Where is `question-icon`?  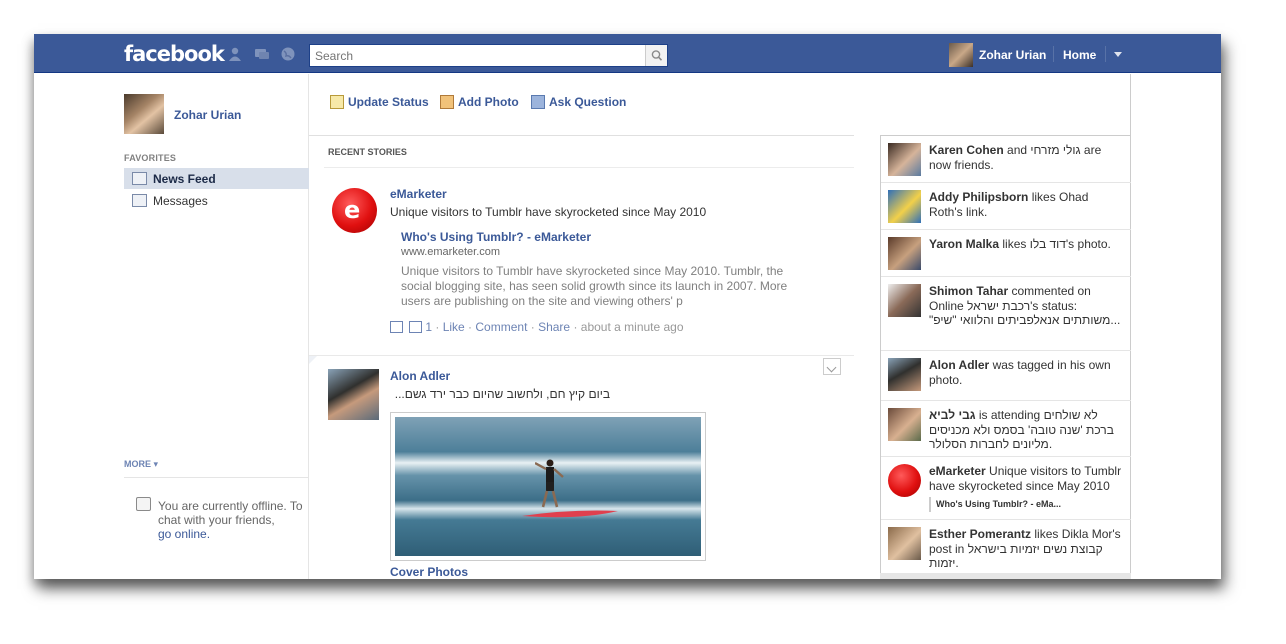 question-icon is located at coordinates (538, 102).